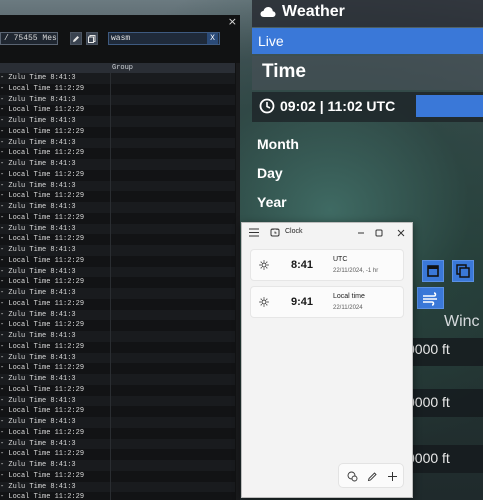 This screenshot has width=483, height=500. I want to click on close-icon: ×, so click(232, 22).